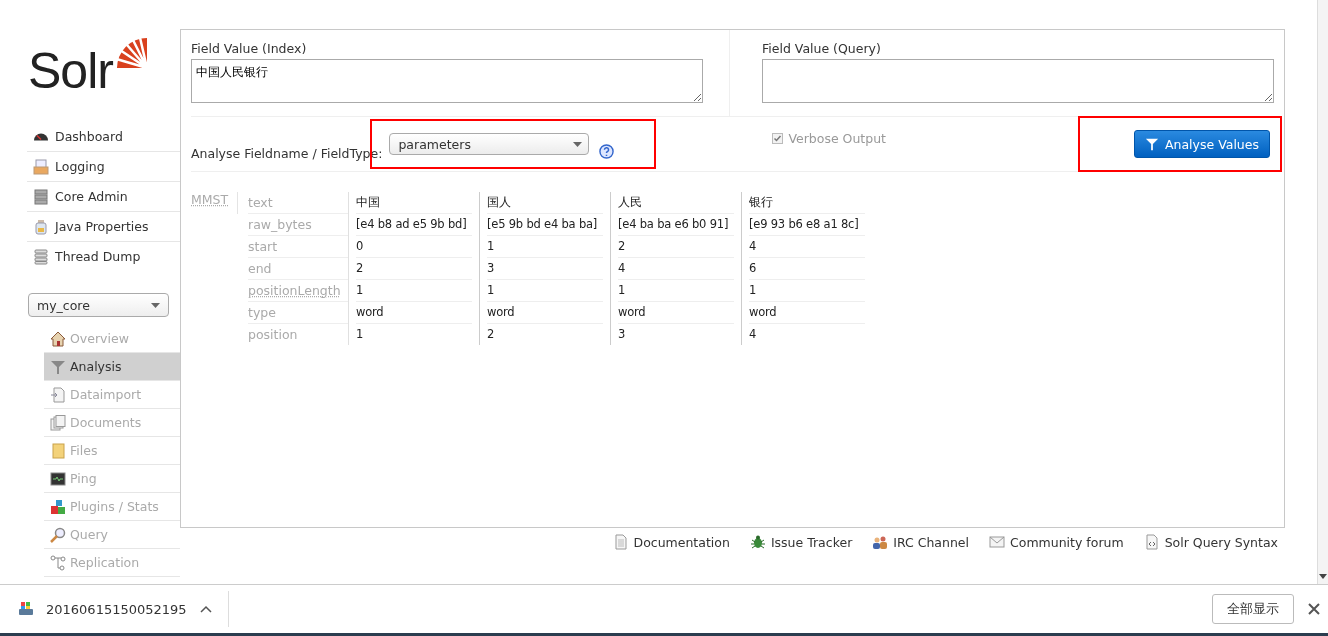  I want to click on field-label: Field Value (Index), so click(249, 48).